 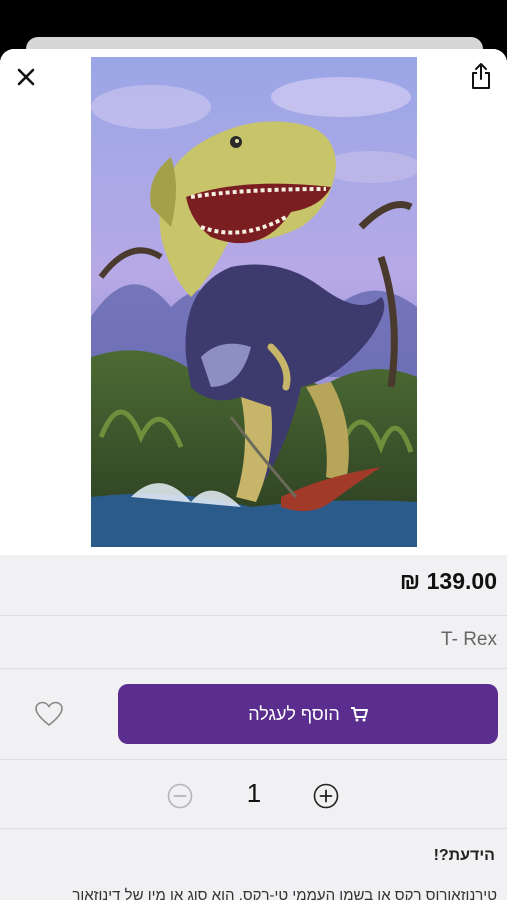 What do you see at coordinates (294, 713) in the screenshot?
I see `add-to-cart-label: הוסף לעגלה` at bounding box center [294, 713].